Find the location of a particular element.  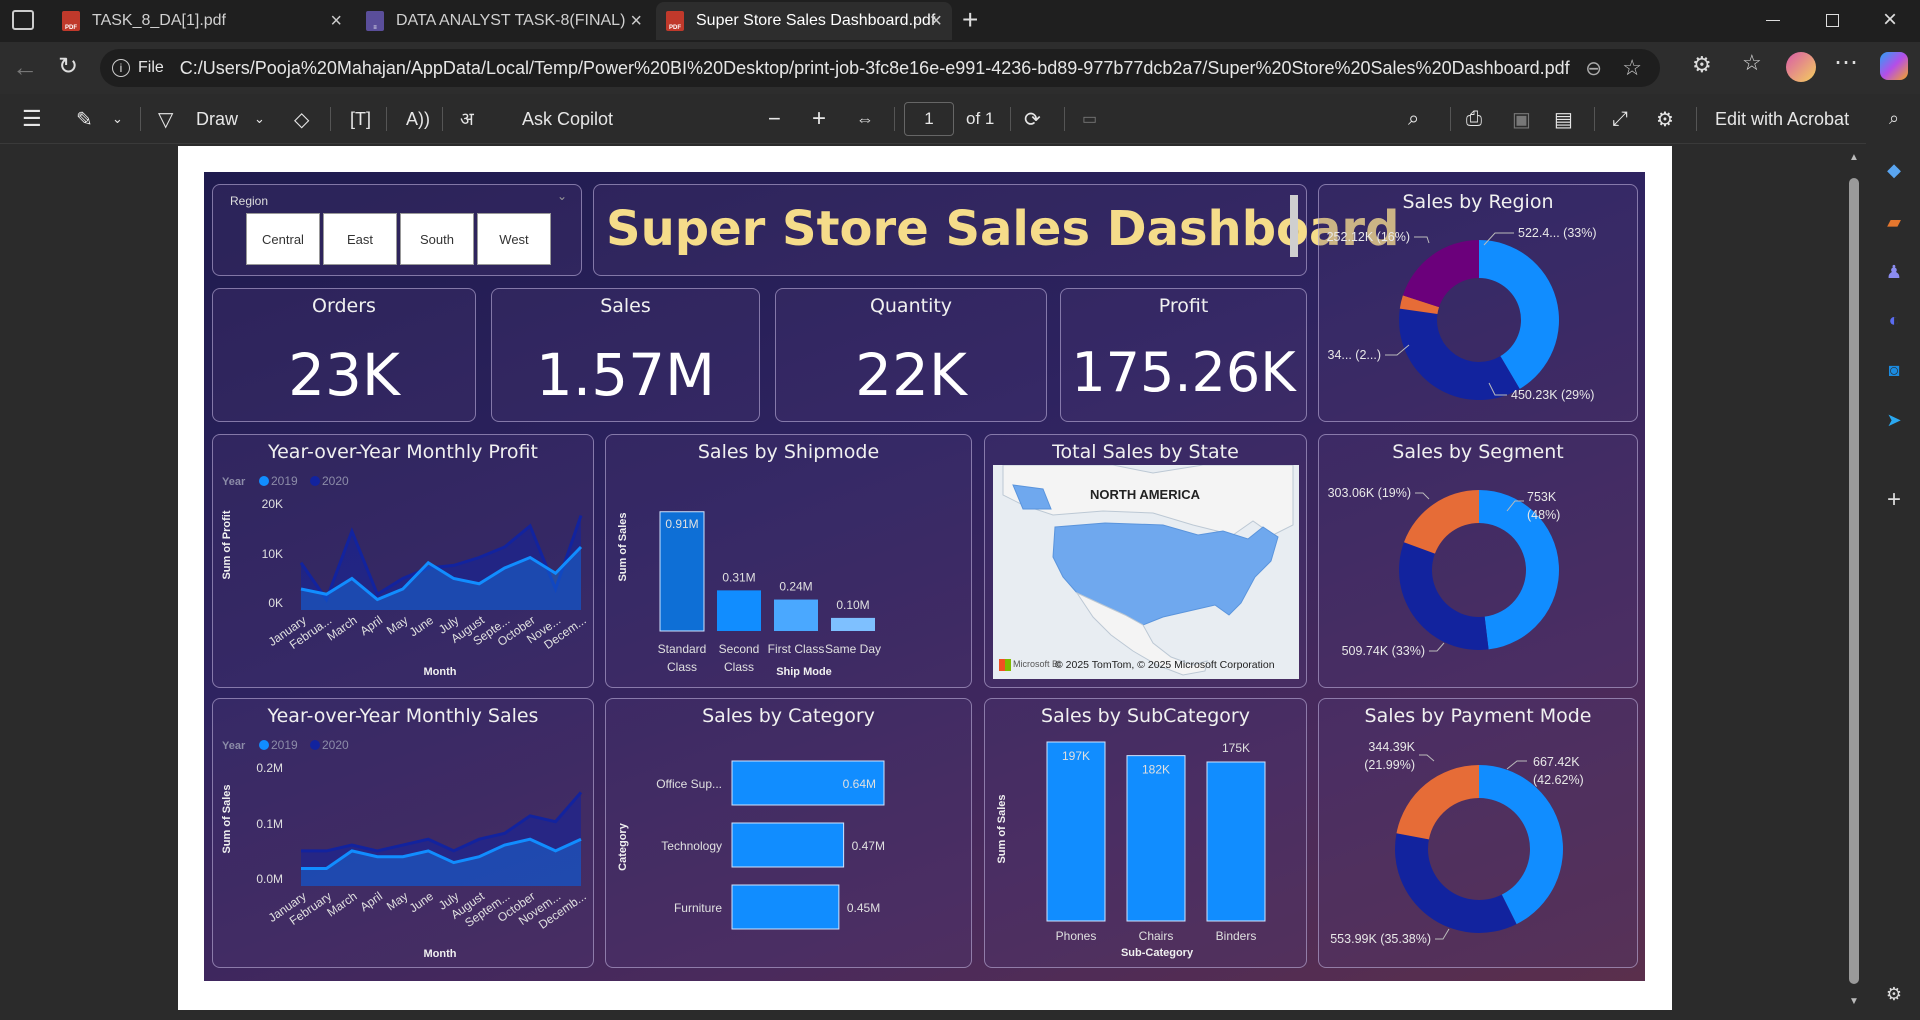

x-tick: Binders is located at coordinates (1236, 936).